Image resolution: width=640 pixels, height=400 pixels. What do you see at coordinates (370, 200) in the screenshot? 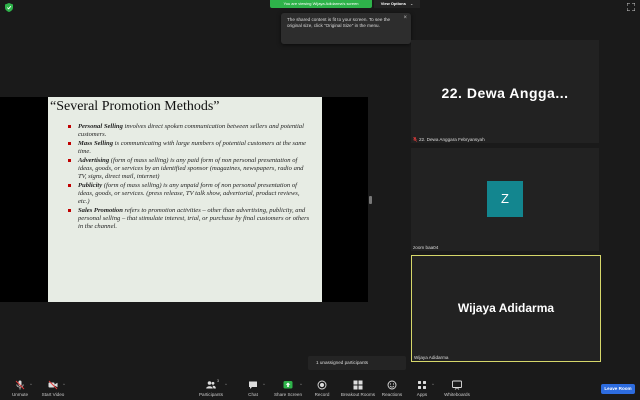
I see `resize-handle` at bounding box center [370, 200].